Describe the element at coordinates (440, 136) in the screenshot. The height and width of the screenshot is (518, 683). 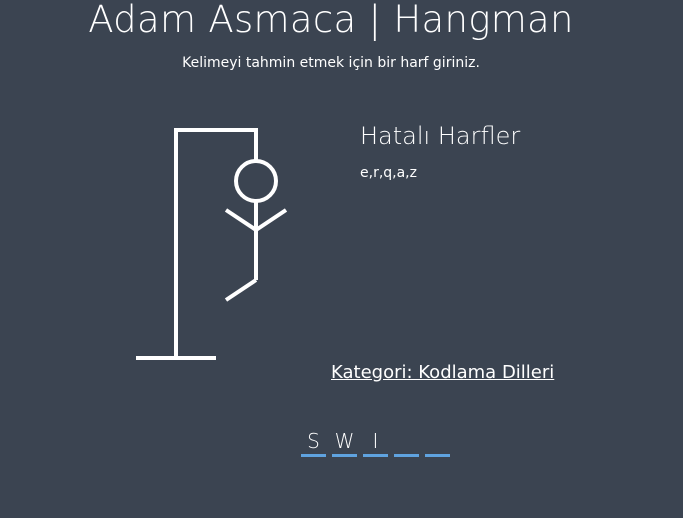
I see `wrong-letters-heading: Hatalı Harfler` at that location.